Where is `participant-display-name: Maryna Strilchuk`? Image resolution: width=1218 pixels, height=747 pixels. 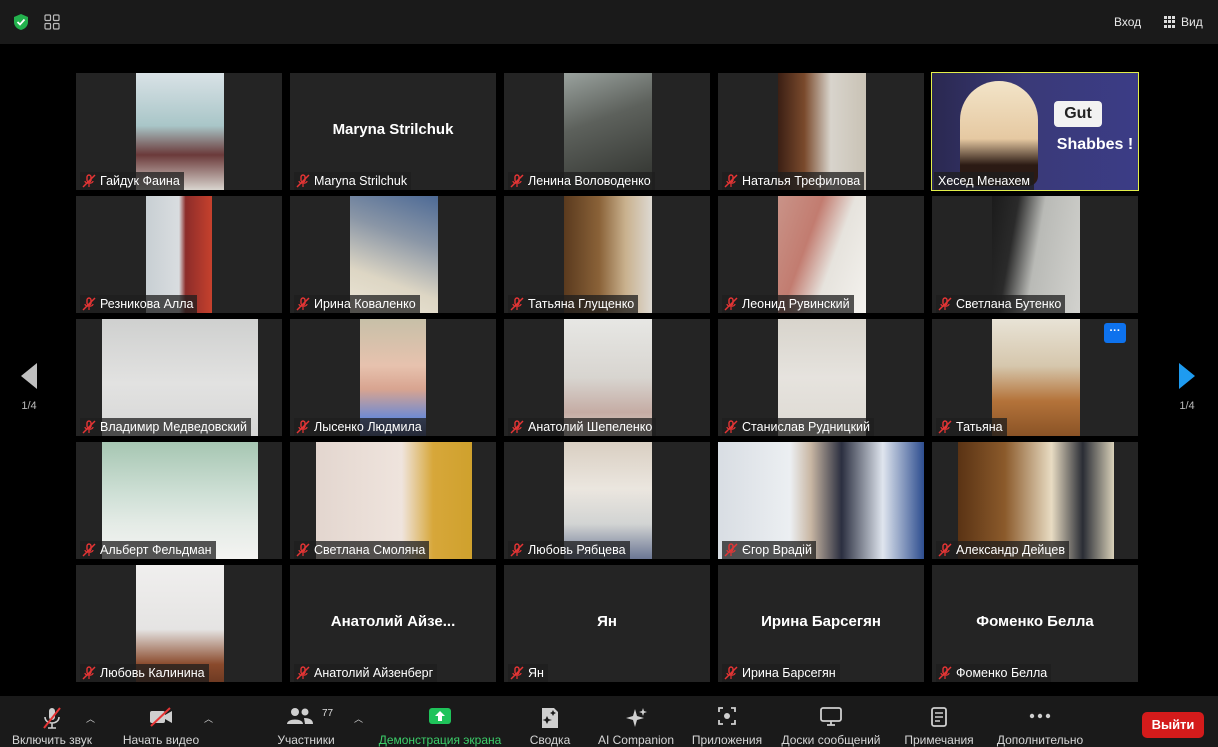
participant-display-name: Maryna Strilchuk is located at coordinates (393, 129).